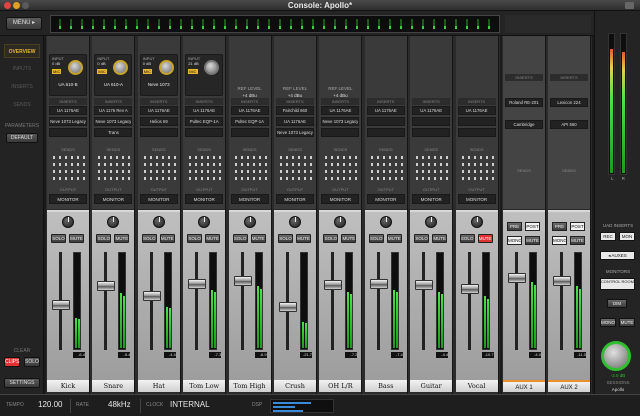 The height and width of the screenshot is (416, 640). What do you see at coordinates (618, 389) in the screenshot?
I see `session-name: Apollo` at bounding box center [618, 389].